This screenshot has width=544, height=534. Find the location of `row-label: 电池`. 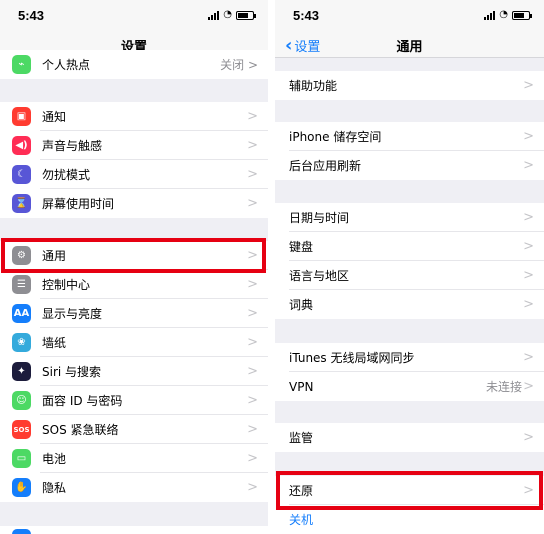

row-label: 电池 is located at coordinates (54, 459).